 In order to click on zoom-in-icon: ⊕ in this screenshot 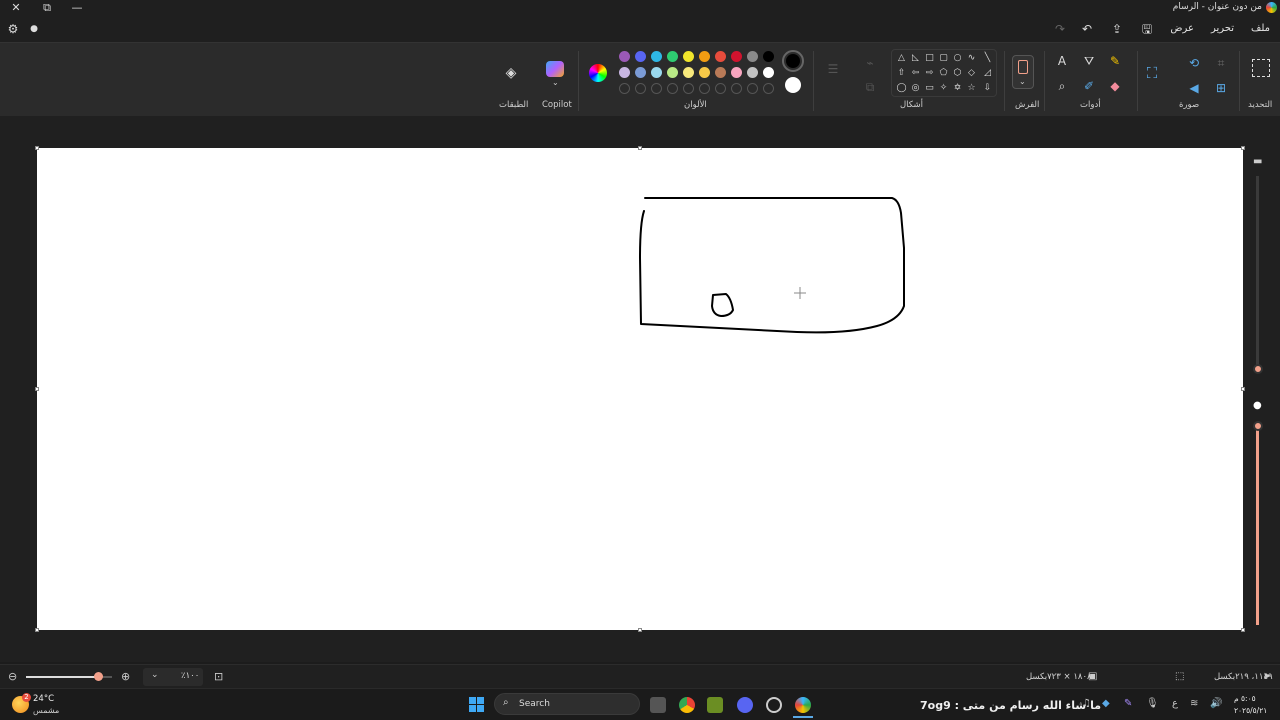, I will do `click(125, 676)`.